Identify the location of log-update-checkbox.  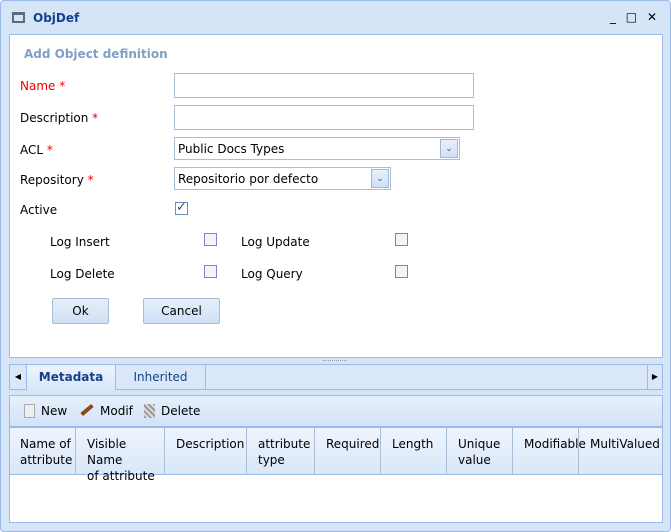
(401, 239).